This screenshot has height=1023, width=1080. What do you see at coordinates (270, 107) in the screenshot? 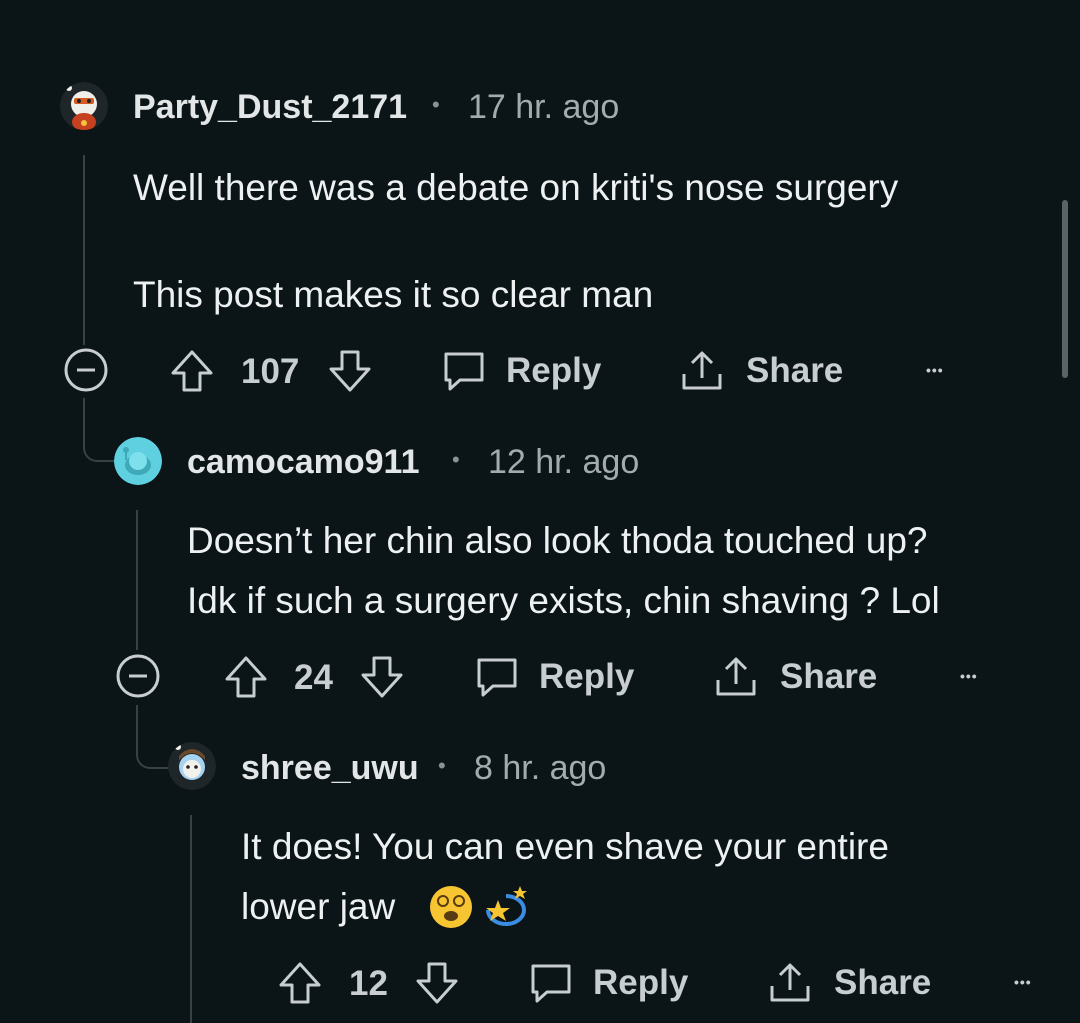
I see `comment-username: Party_Dust_2171` at bounding box center [270, 107].